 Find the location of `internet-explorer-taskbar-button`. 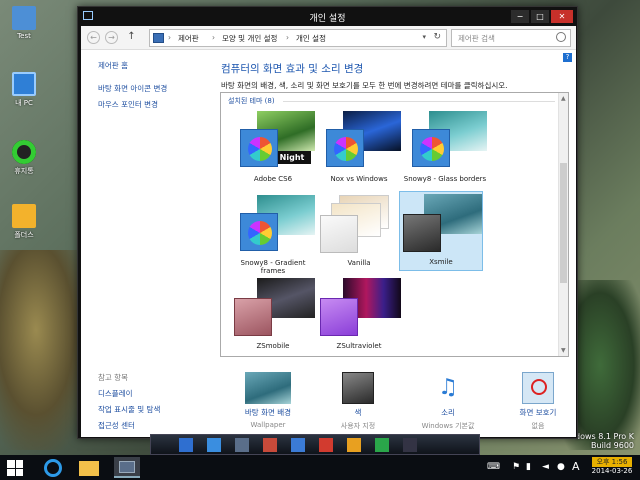

internet-explorer-taskbar-button is located at coordinates (53, 467).